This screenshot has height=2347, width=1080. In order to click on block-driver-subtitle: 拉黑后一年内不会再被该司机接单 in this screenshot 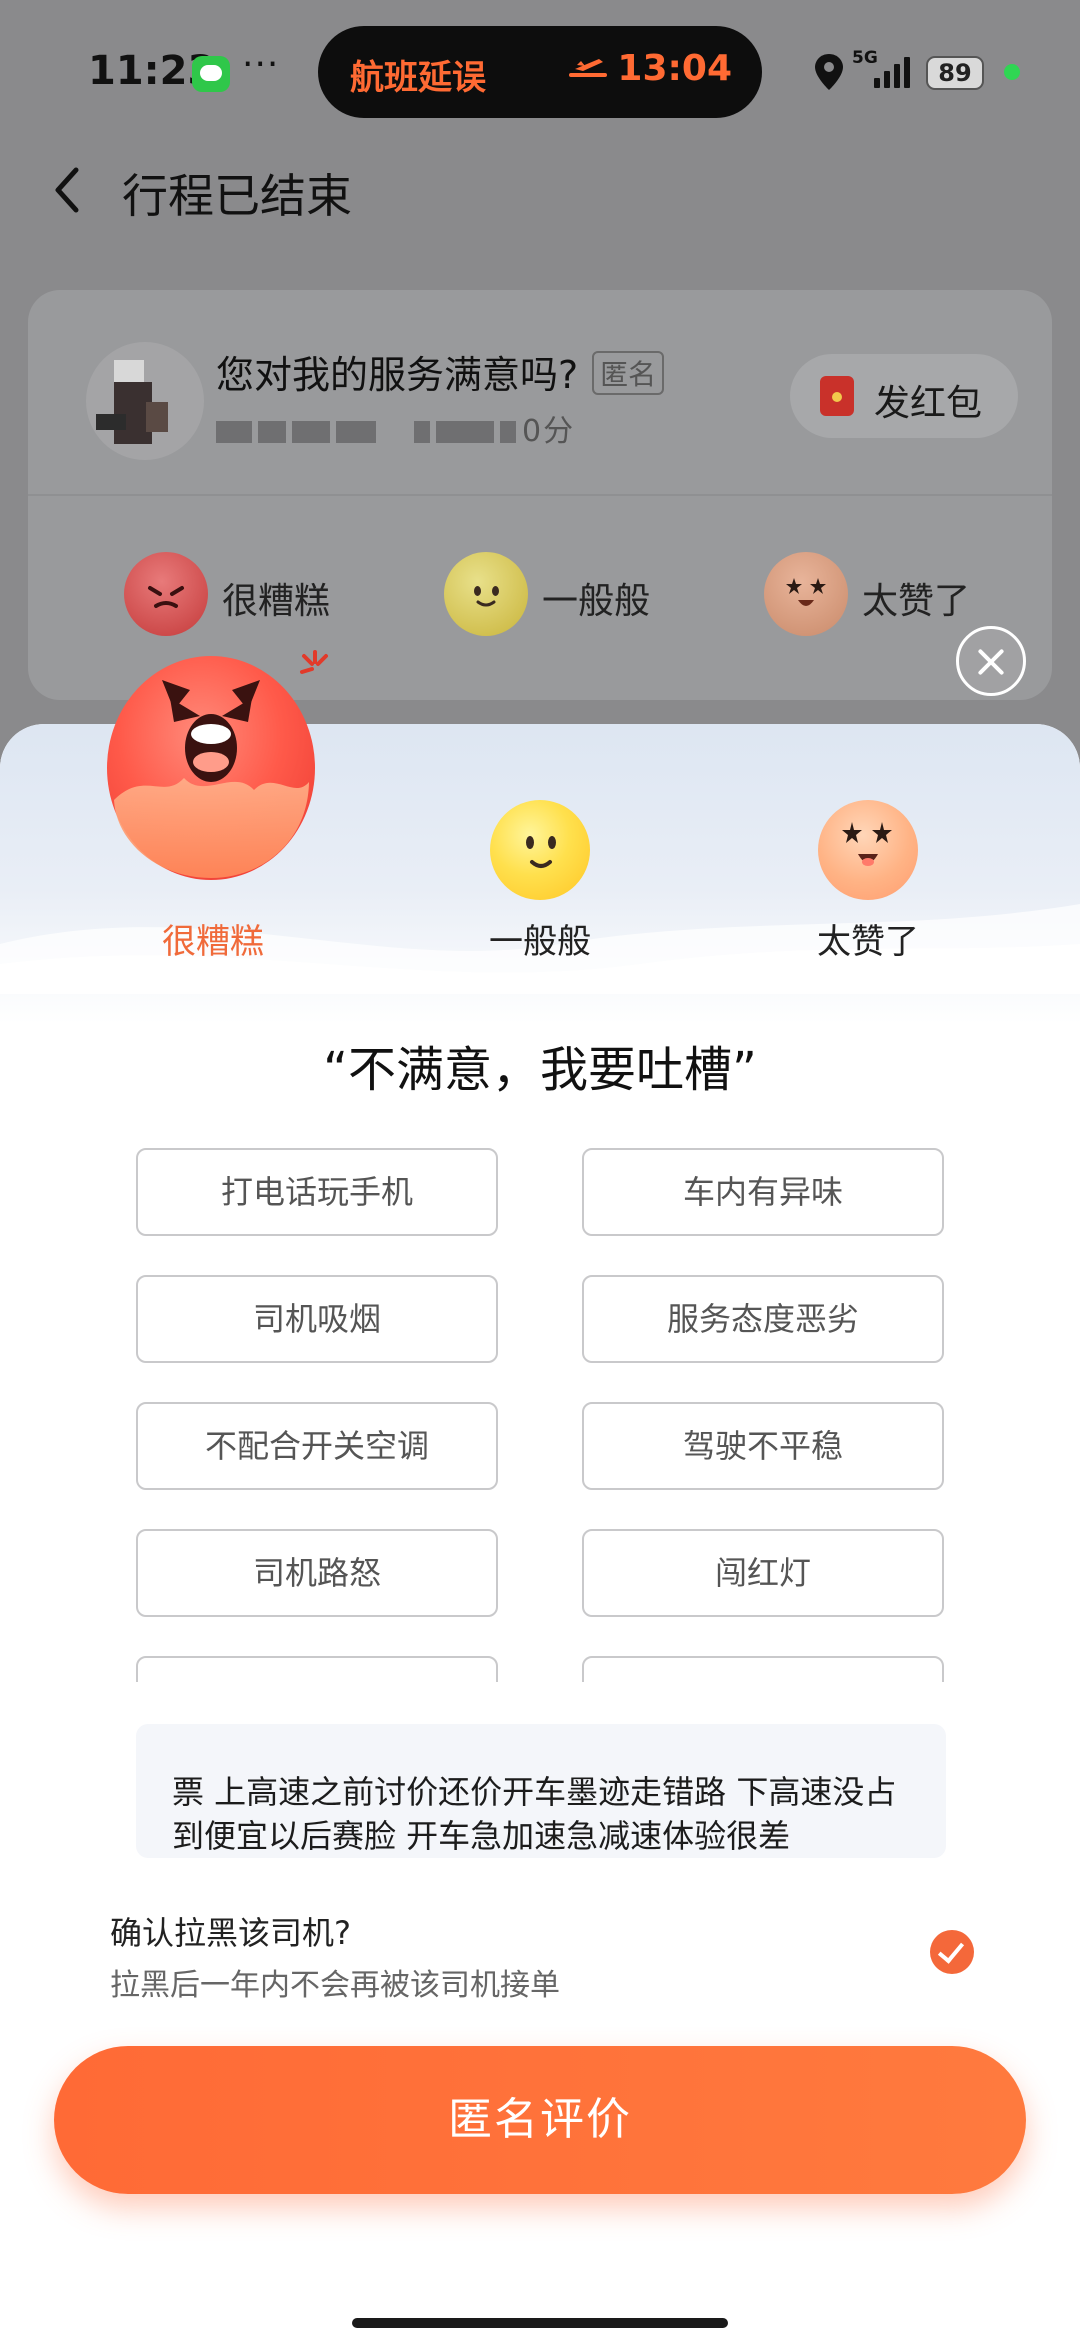, I will do `click(335, 1985)`.